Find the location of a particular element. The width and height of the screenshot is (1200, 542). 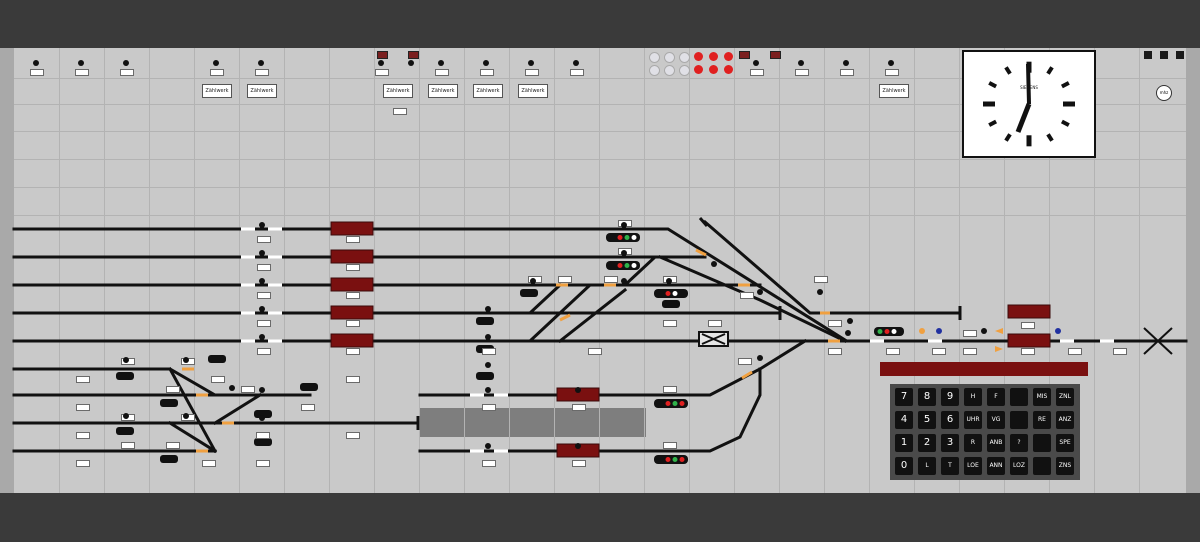

keypad-key: 1 is located at coordinates (904, 443).